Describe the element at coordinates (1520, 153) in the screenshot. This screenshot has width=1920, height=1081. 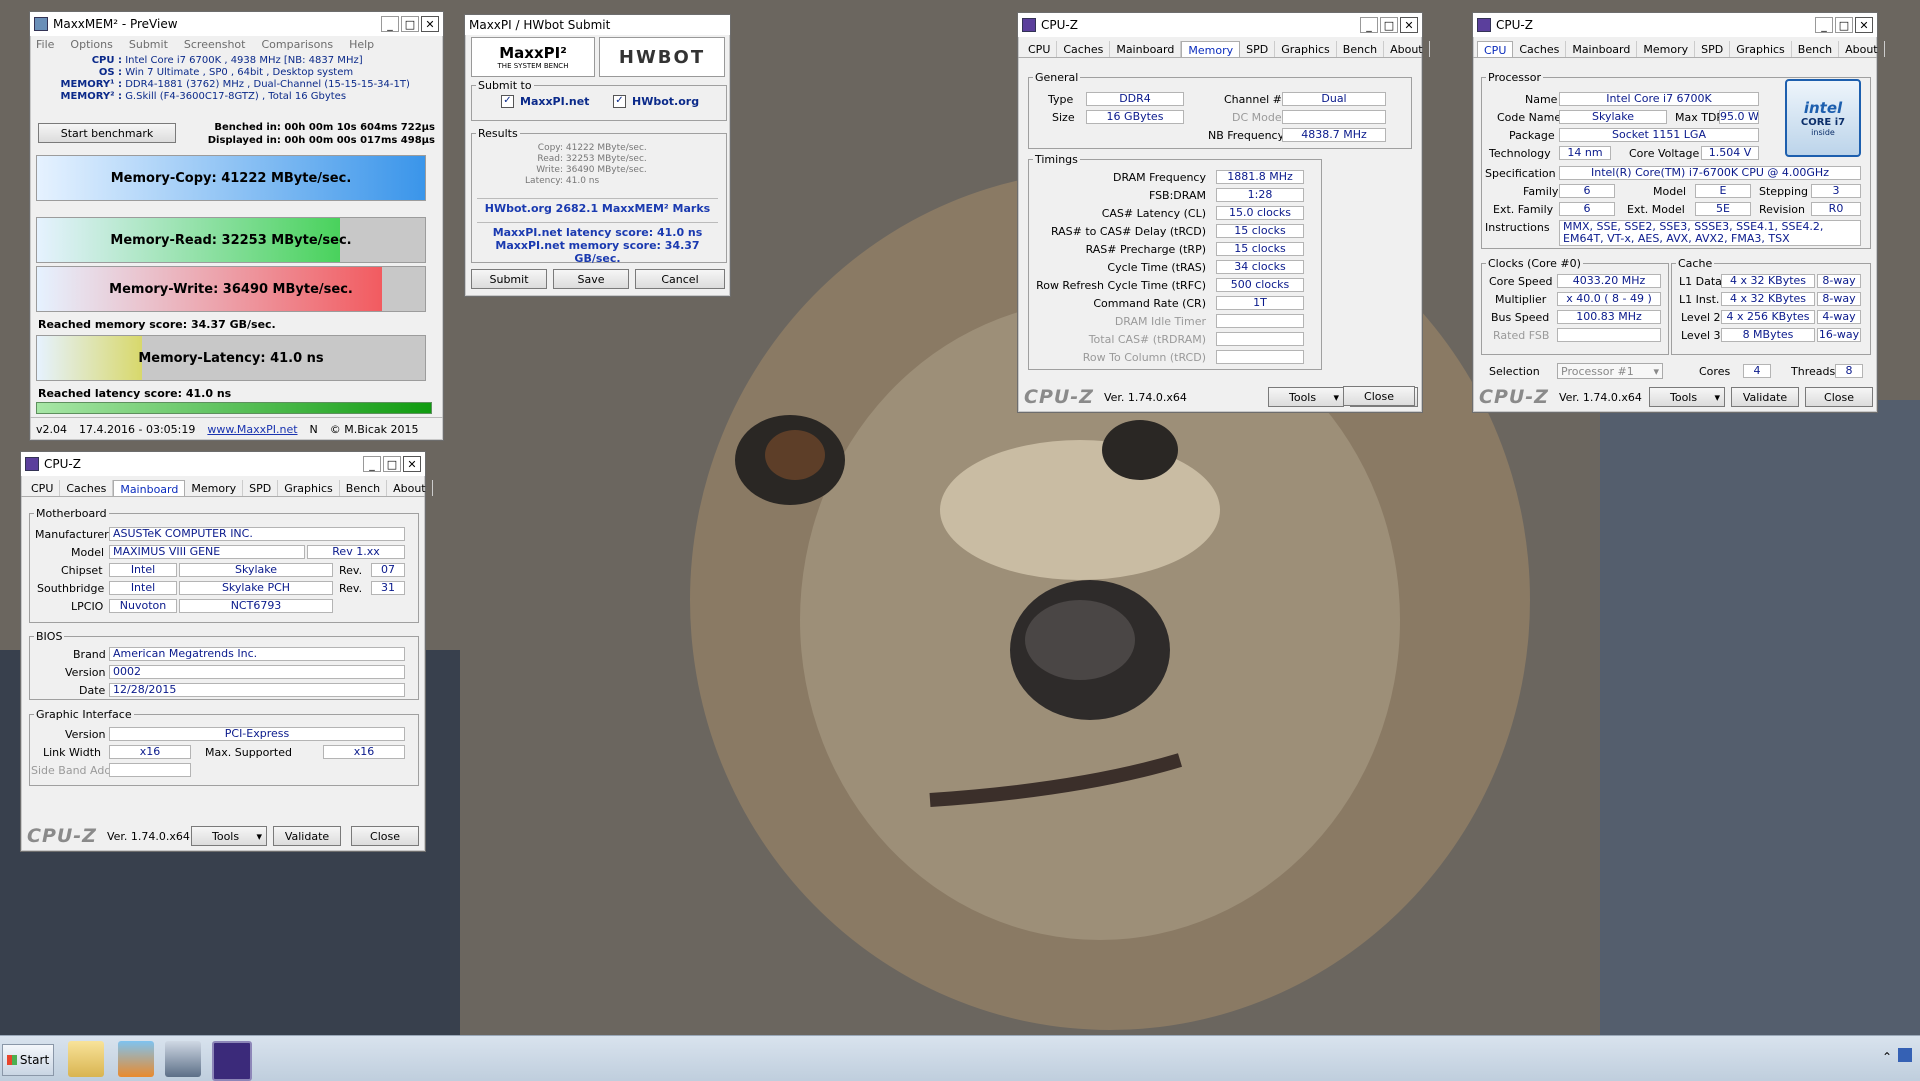
I see `technology-label: Technology` at that location.